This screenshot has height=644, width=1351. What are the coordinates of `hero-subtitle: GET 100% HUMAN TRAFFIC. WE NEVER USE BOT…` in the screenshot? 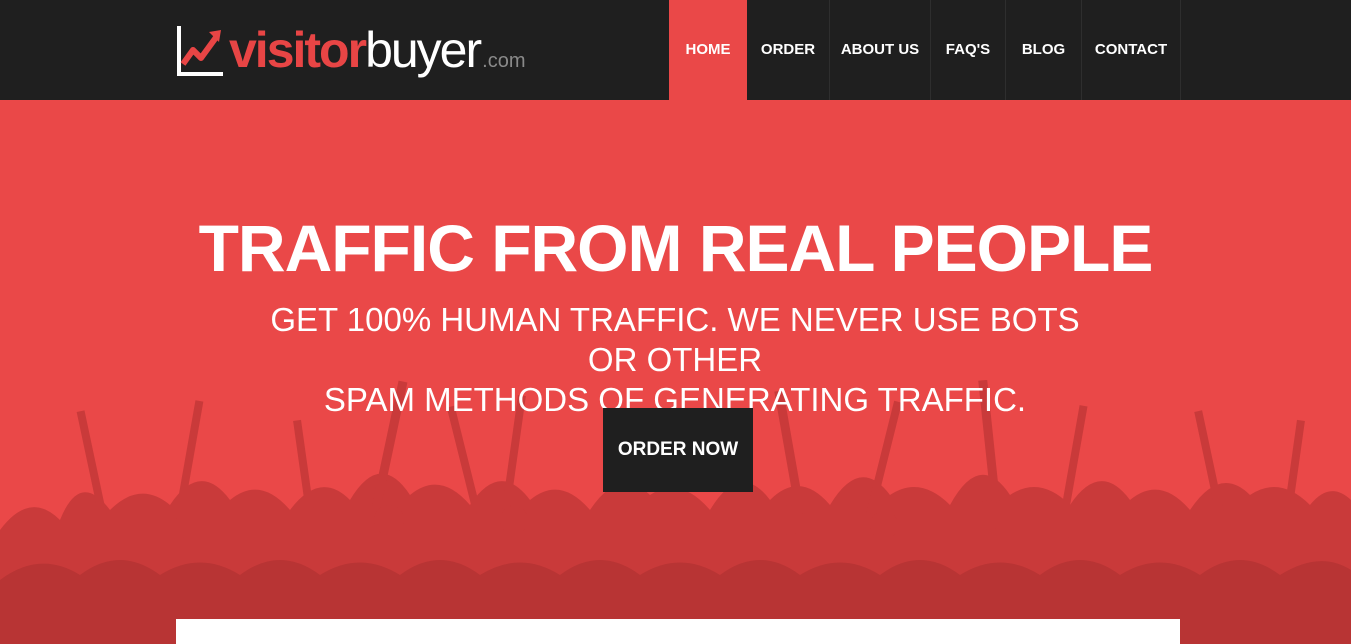 It's located at (675, 360).